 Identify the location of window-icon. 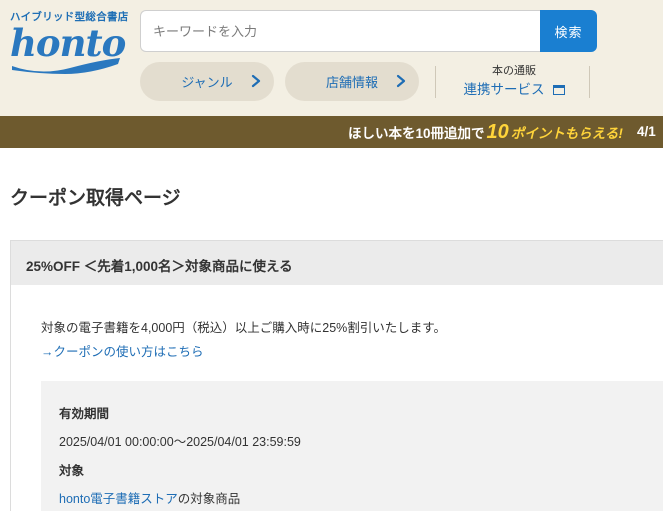
(558, 90).